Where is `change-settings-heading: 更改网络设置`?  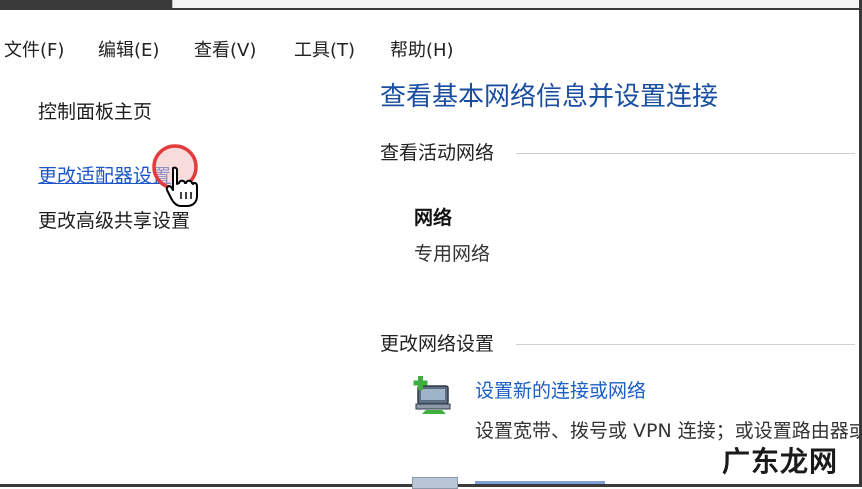 change-settings-heading: 更改网络设置 is located at coordinates (437, 344).